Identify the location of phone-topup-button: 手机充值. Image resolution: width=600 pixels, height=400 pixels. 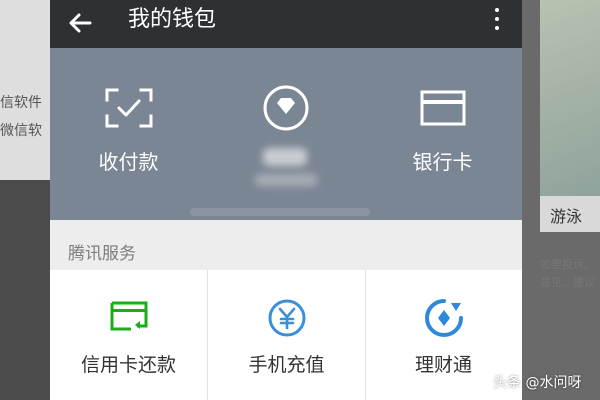
(286, 335).